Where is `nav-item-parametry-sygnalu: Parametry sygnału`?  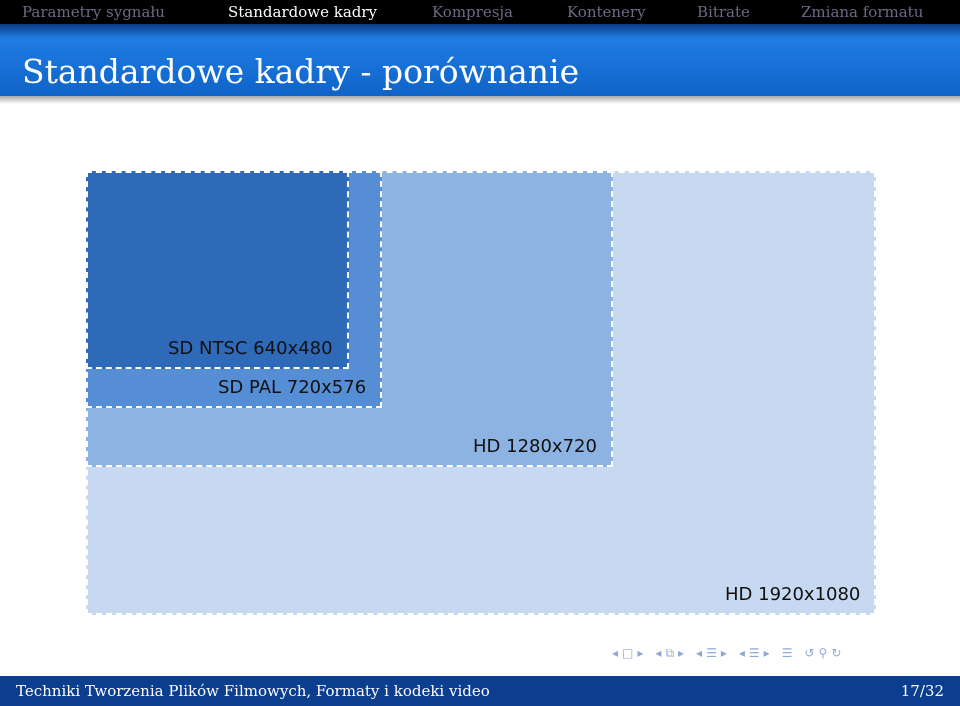 nav-item-parametry-sygnalu: Parametry sygnału is located at coordinates (93, 12).